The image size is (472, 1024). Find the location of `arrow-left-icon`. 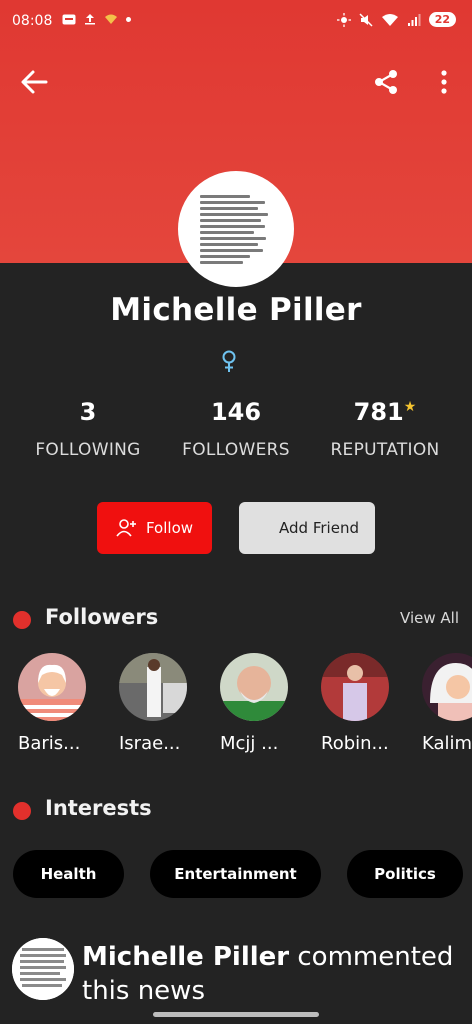

arrow-left-icon is located at coordinates (34, 82).